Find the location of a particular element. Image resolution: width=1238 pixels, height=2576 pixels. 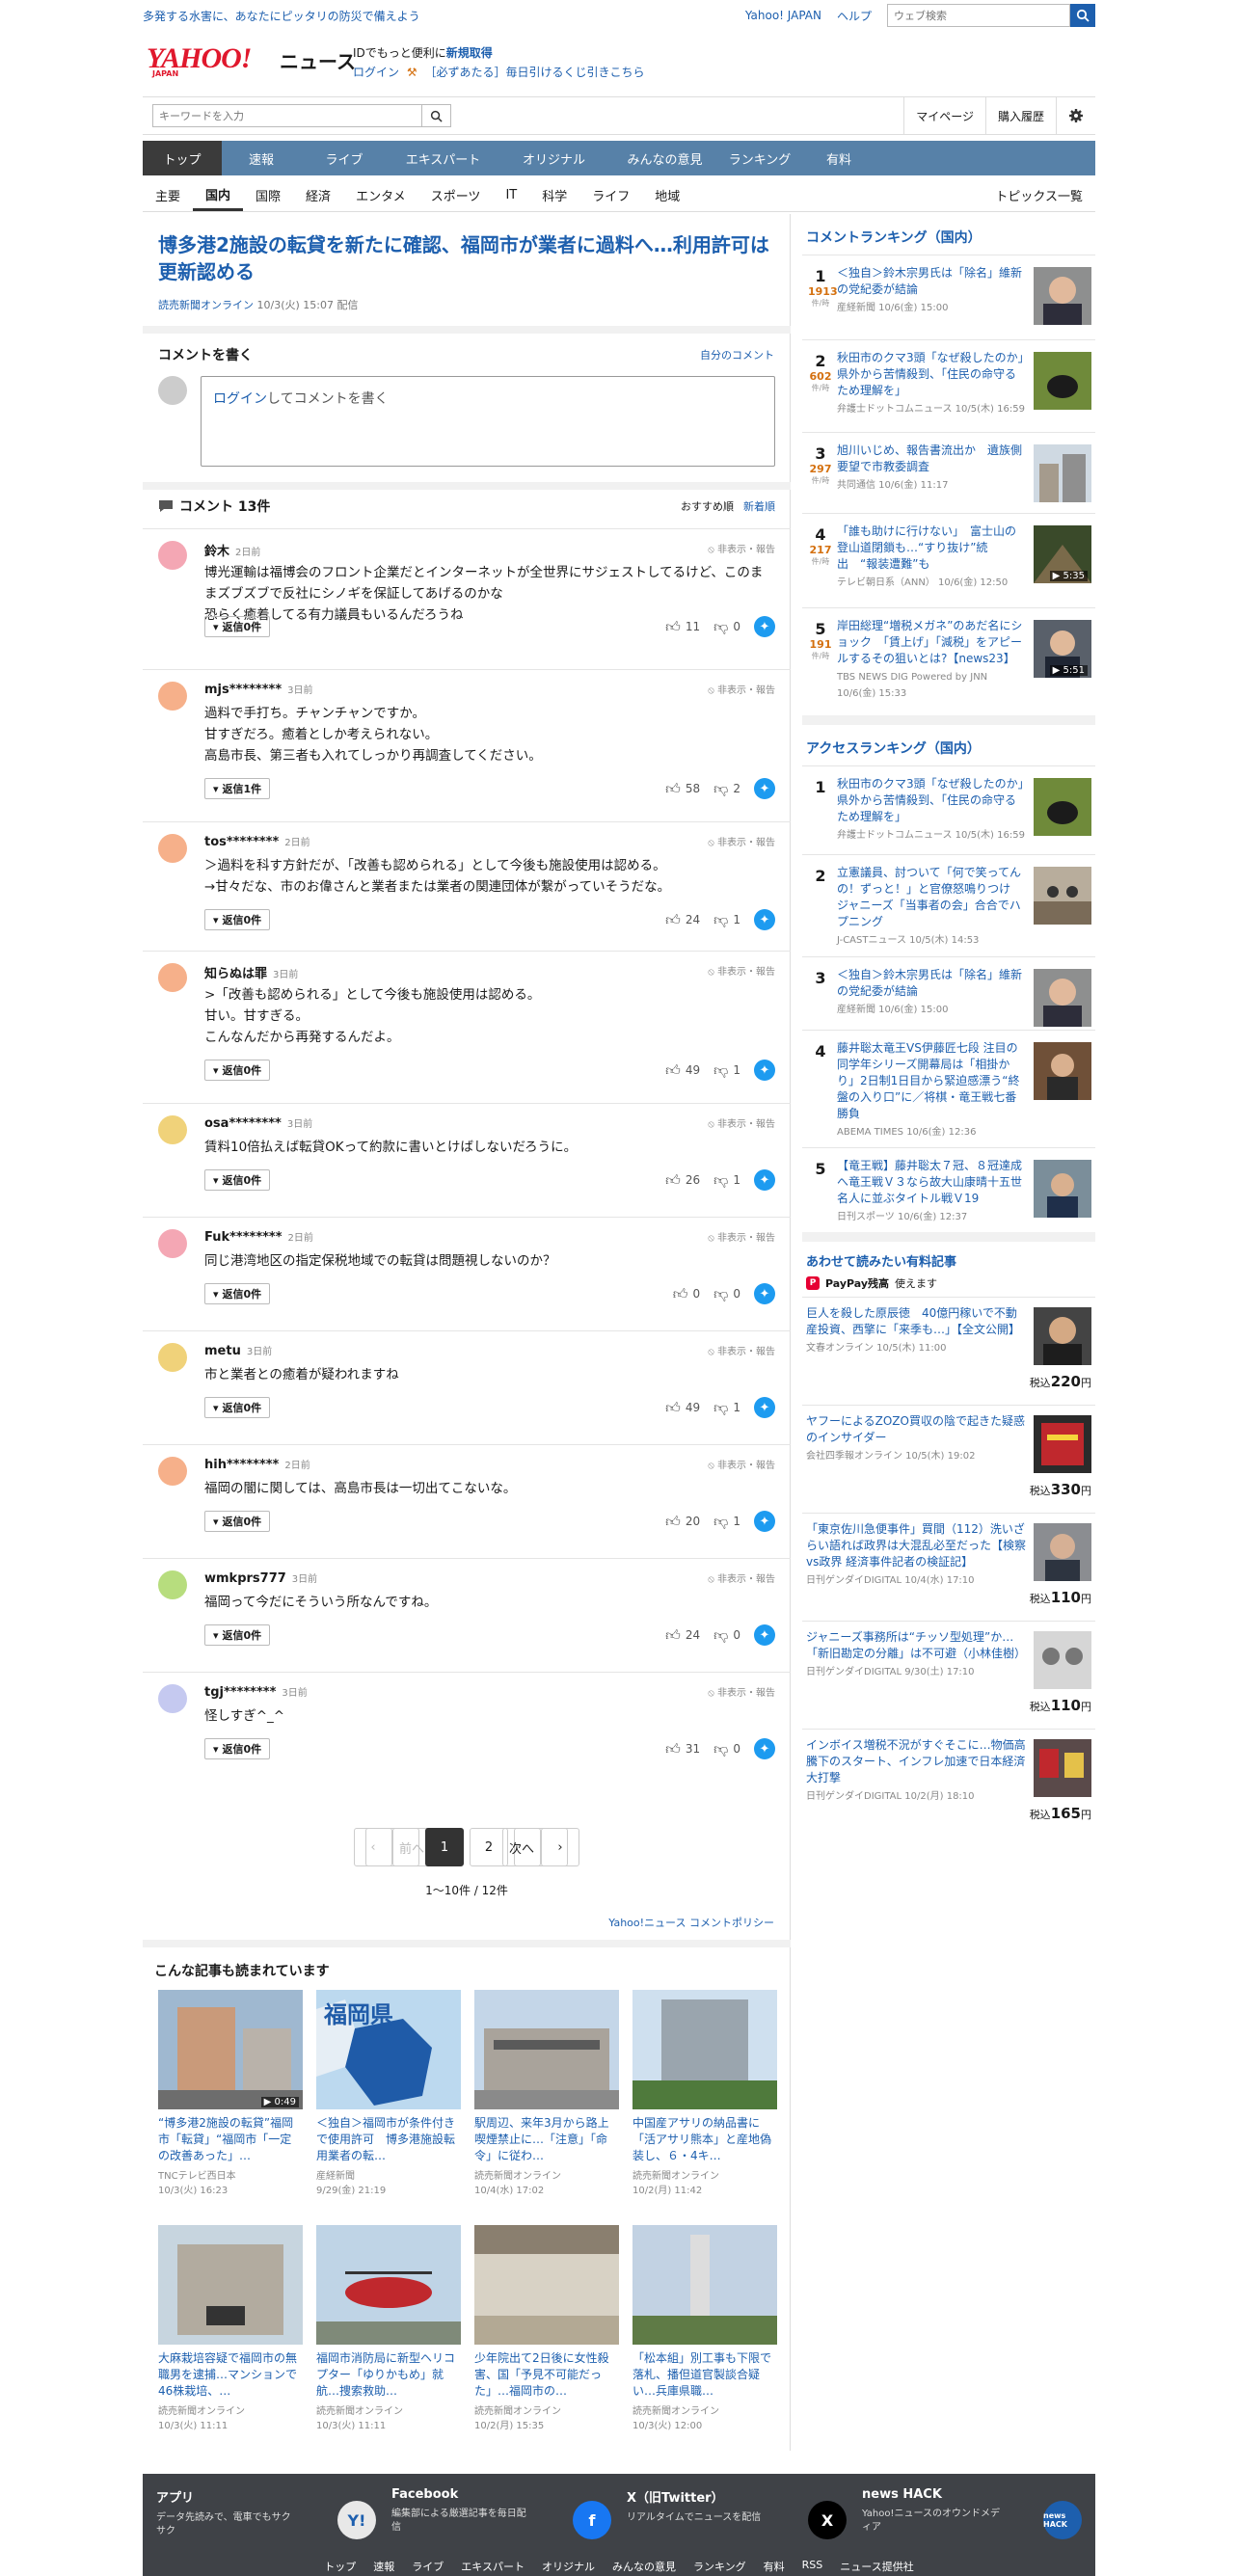

comment-user: 知らぬは罪 3日前 is located at coordinates (251, 972).